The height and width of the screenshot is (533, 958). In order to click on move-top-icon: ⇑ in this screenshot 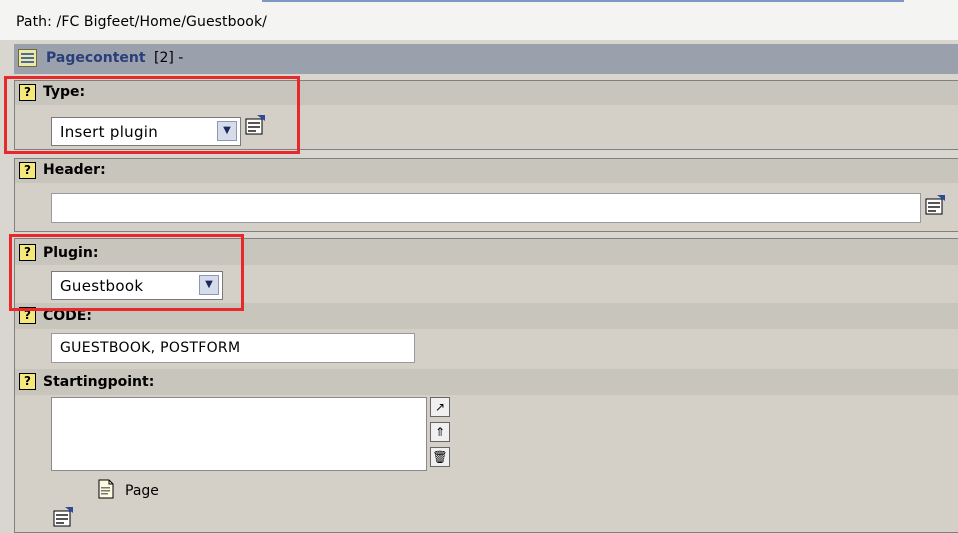, I will do `click(440, 432)`.